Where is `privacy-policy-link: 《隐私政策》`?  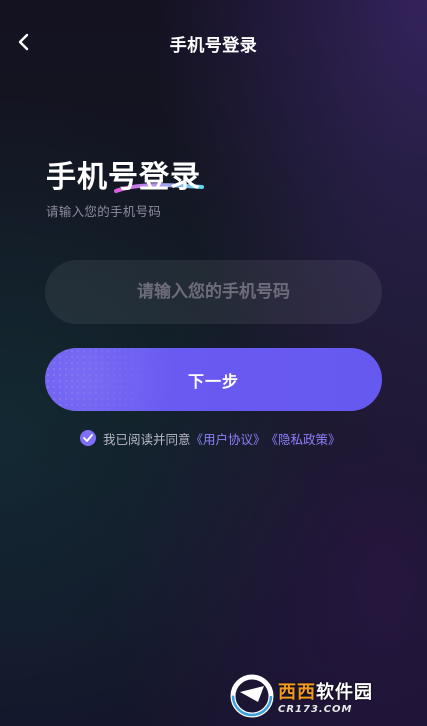
privacy-policy-link: 《隐私政策》 is located at coordinates (303, 438).